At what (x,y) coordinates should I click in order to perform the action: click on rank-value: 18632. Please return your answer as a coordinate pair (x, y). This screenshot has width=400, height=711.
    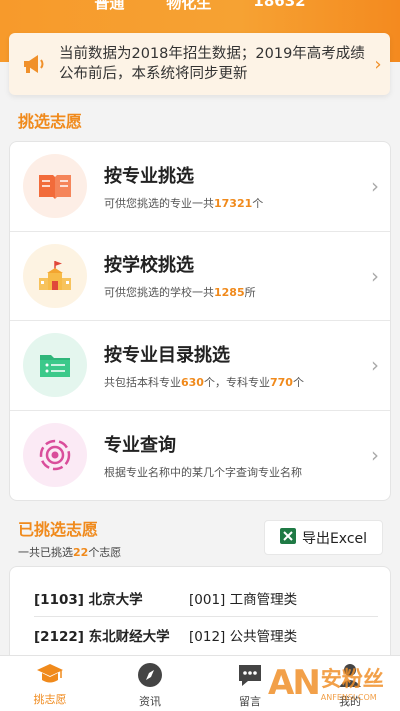
    Looking at the image, I should click on (279, 5).